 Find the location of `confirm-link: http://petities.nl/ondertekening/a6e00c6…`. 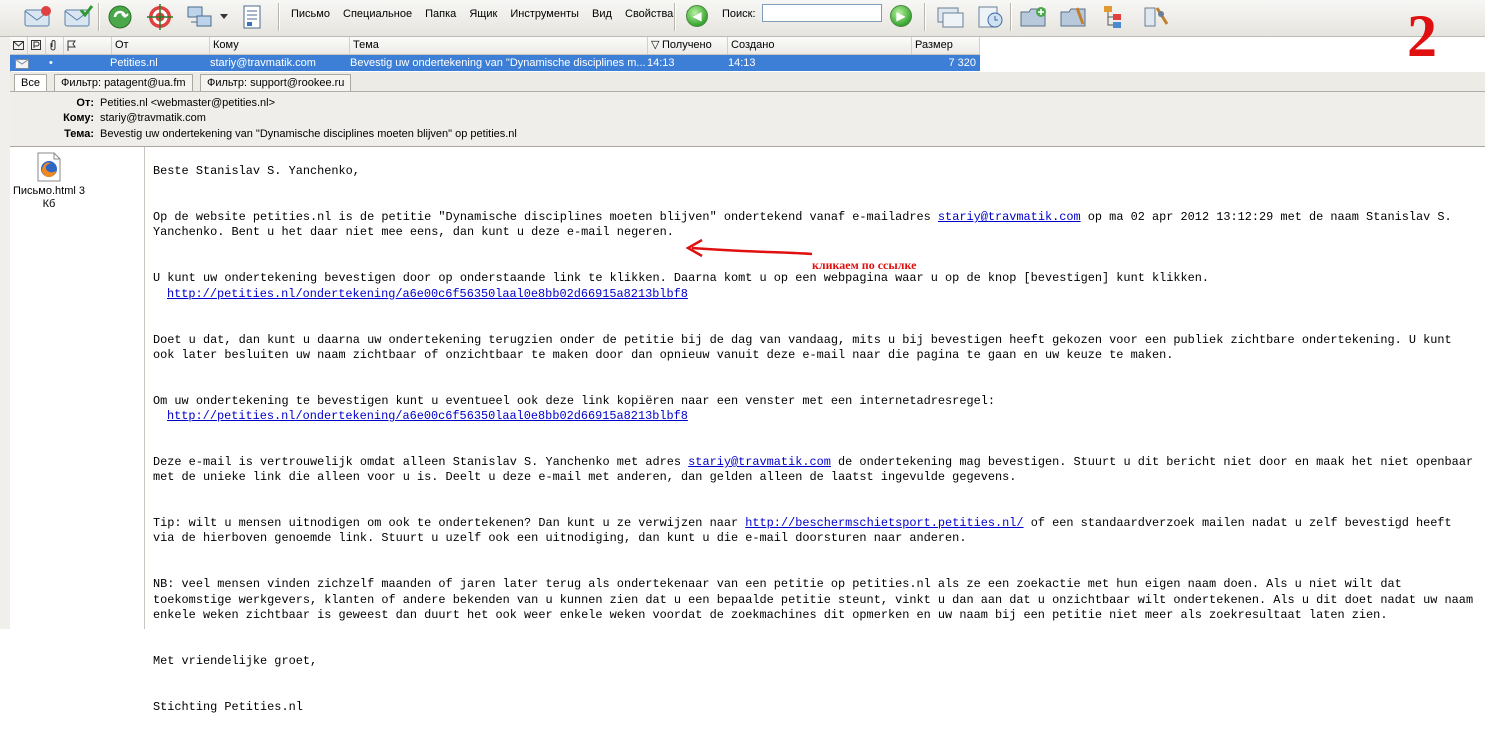

confirm-link: http://petities.nl/ondertekening/a6e00c6… is located at coordinates (427, 294).